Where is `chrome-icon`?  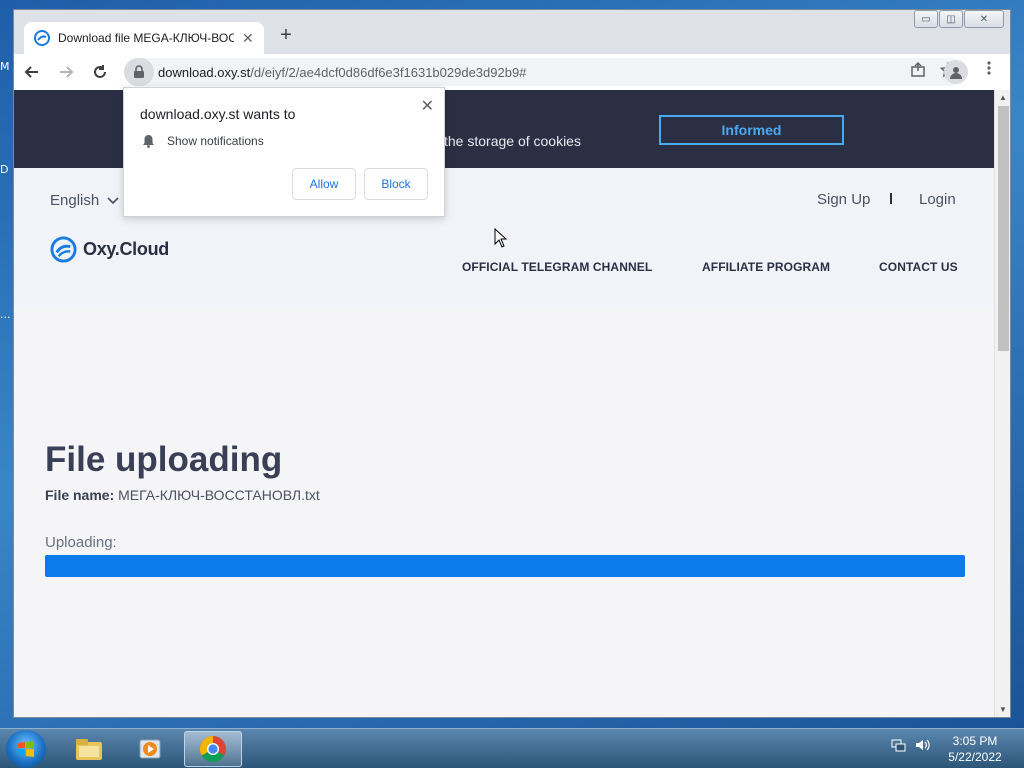
chrome-icon is located at coordinates (212, 749).